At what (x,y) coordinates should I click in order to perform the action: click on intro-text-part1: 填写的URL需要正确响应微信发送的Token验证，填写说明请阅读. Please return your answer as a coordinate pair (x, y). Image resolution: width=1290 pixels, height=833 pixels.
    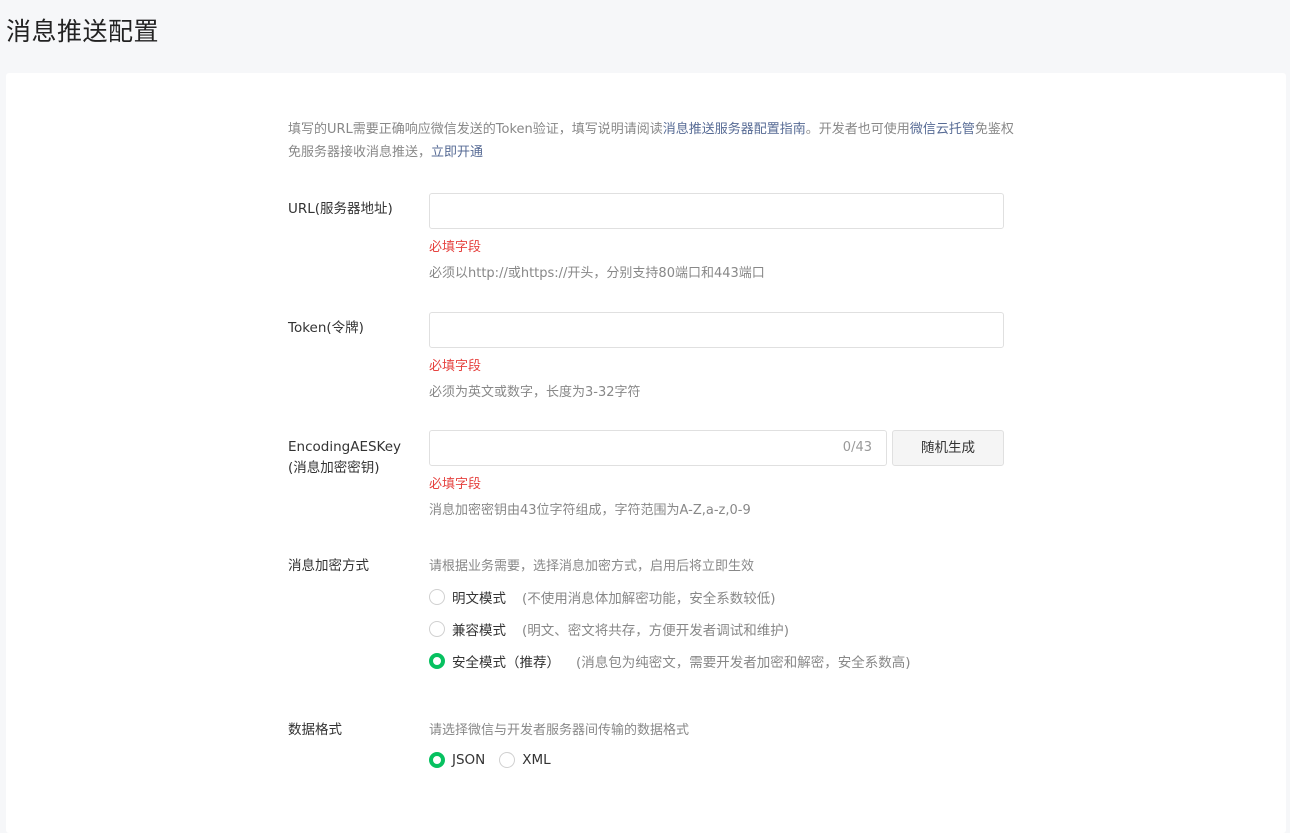
    Looking at the image, I should click on (475, 129).